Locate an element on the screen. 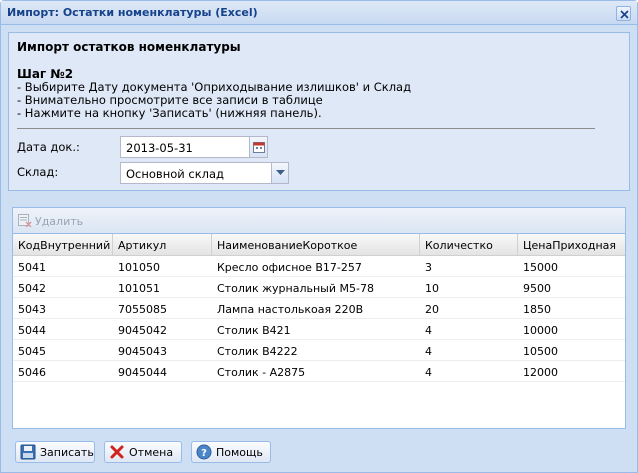 The width and height of the screenshot is (638, 473). column-header: НаименованиеКороткое is located at coordinates (316, 245).